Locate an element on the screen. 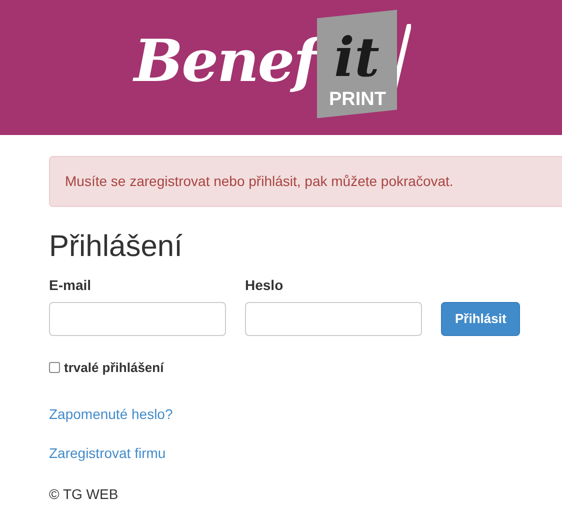 This screenshot has height=524, width=562. footer-text: © TG WEB is located at coordinates (84, 494).